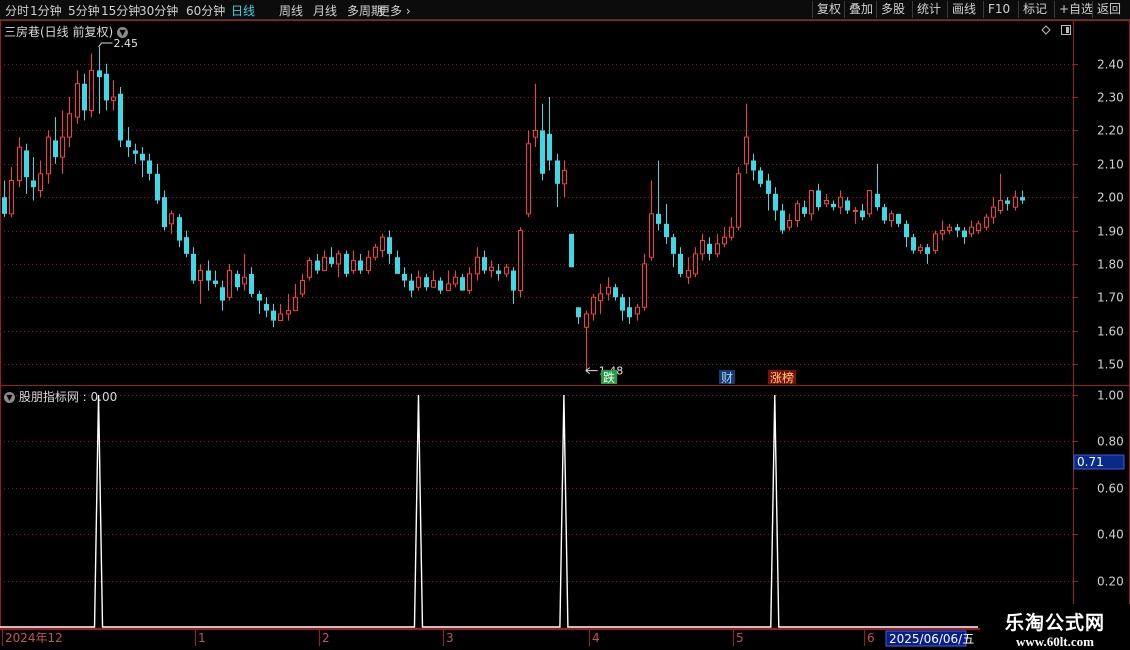 The width and height of the screenshot is (1130, 650). Describe the element at coordinates (1110, 131) in the screenshot. I see `price-axis-label: 2.20` at that location.